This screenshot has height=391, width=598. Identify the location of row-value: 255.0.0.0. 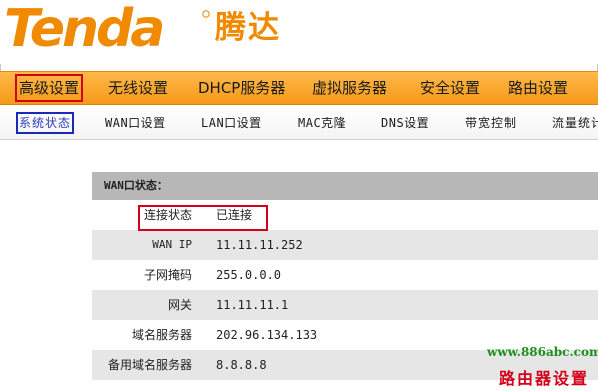
(249, 275).